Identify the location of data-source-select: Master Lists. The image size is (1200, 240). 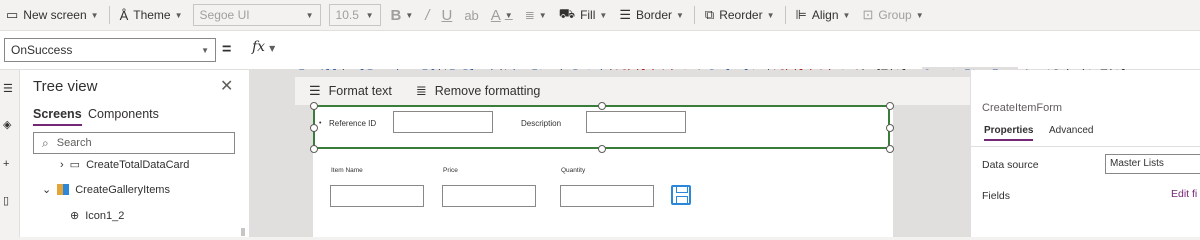
(1152, 164).